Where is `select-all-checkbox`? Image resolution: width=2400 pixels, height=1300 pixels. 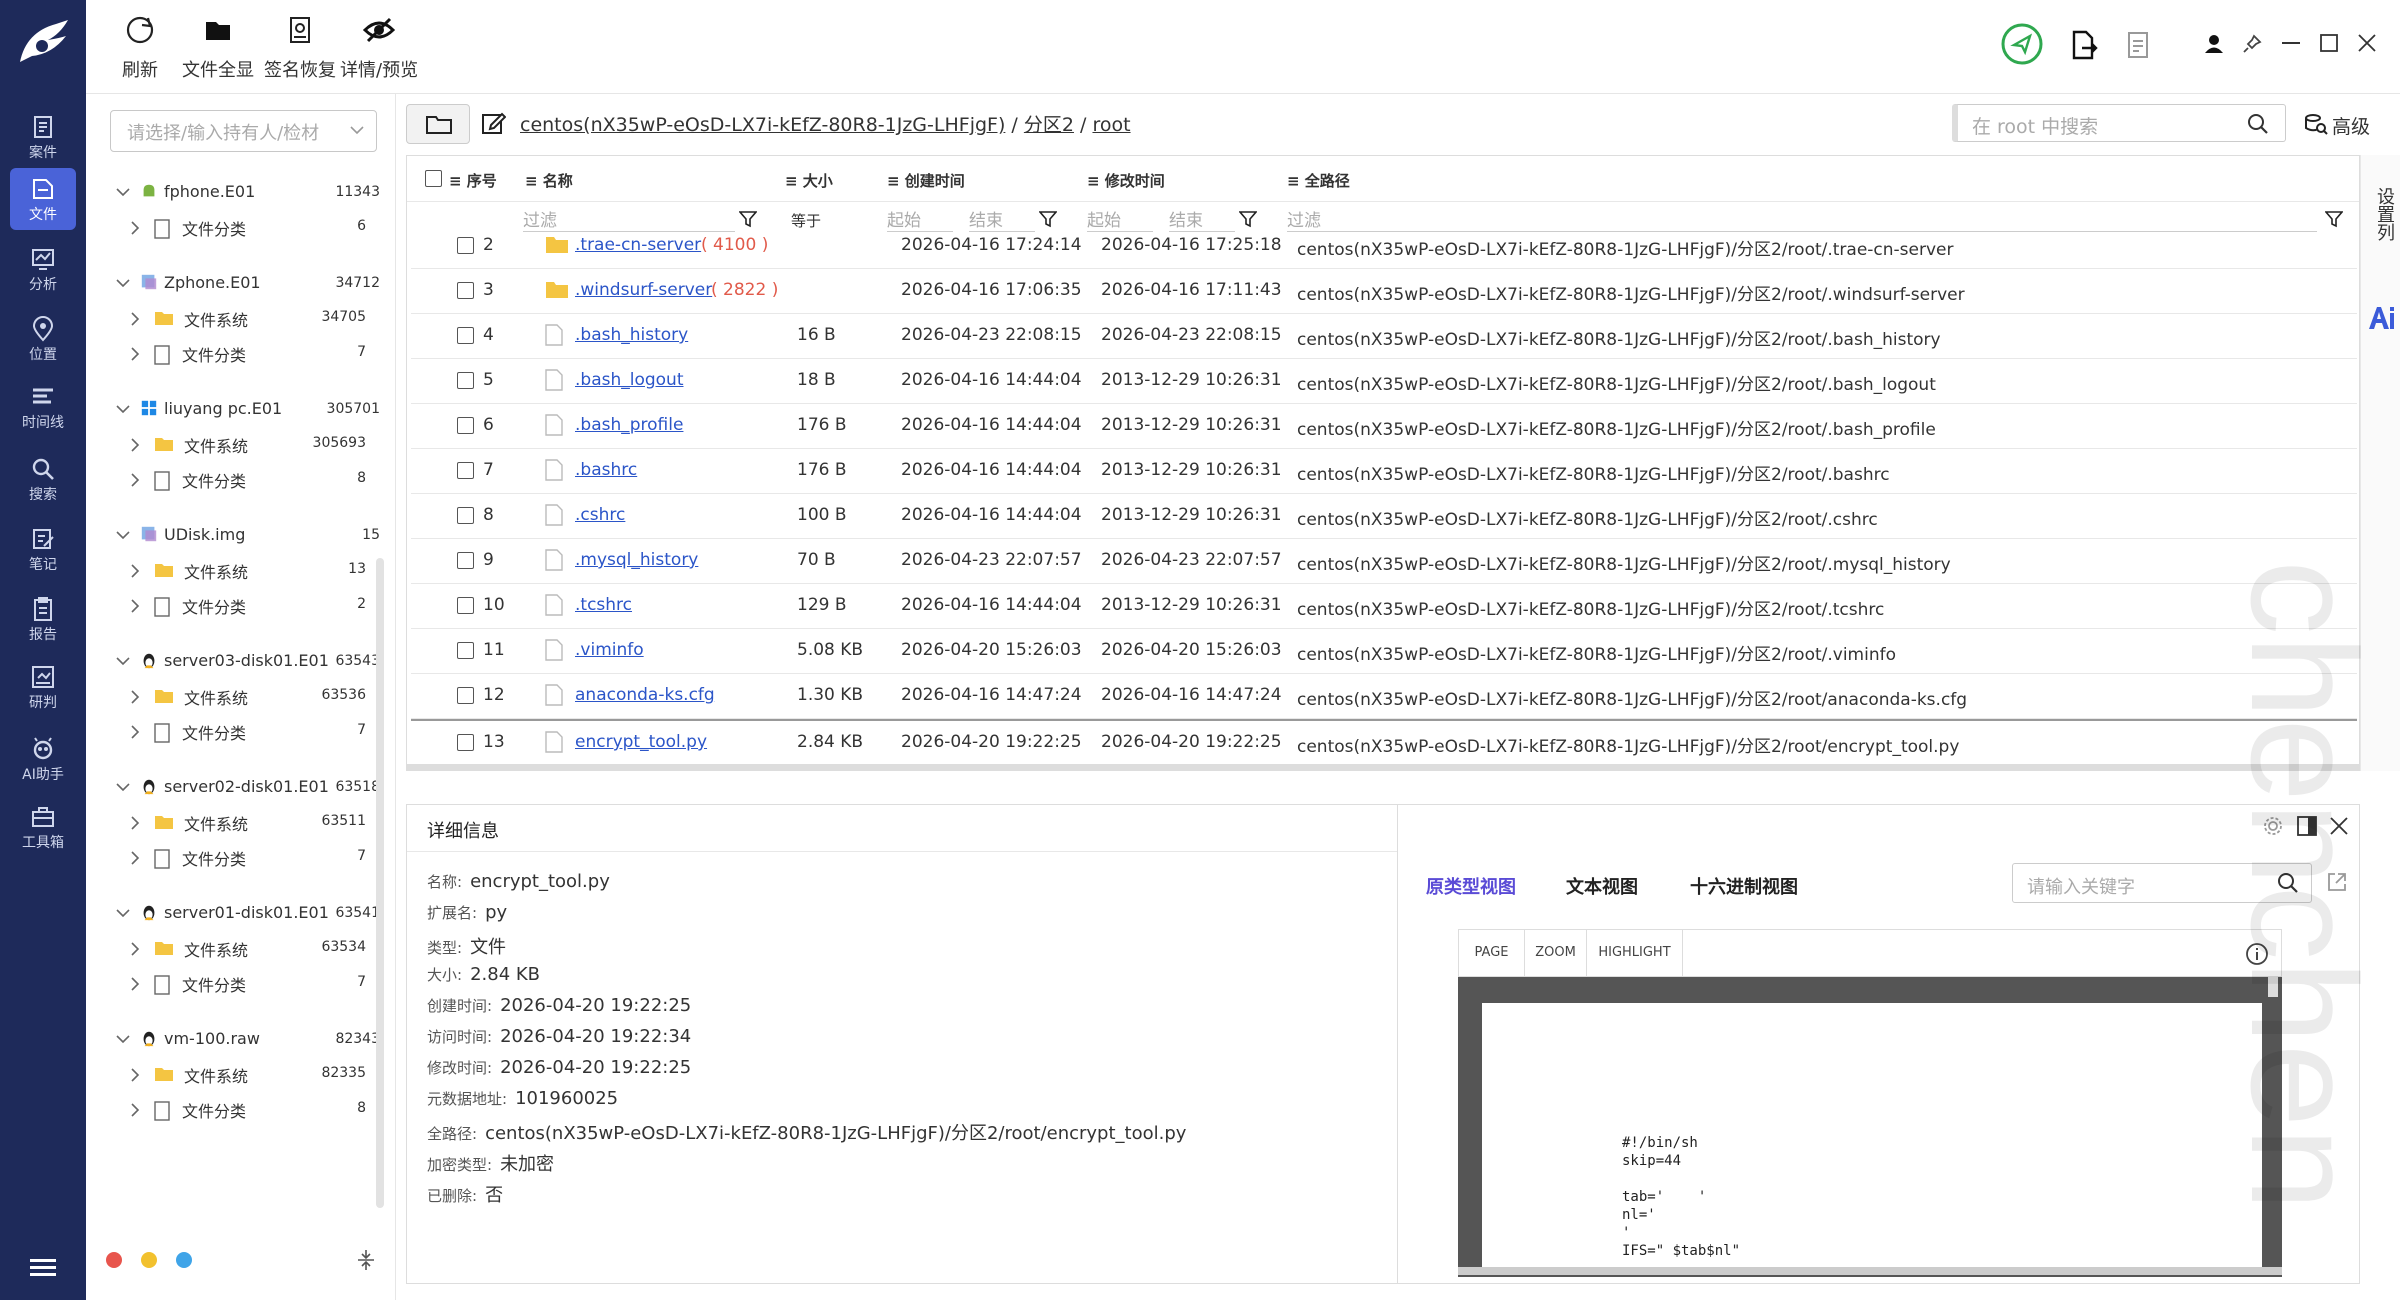
select-all-checkbox is located at coordinates (433, 178).